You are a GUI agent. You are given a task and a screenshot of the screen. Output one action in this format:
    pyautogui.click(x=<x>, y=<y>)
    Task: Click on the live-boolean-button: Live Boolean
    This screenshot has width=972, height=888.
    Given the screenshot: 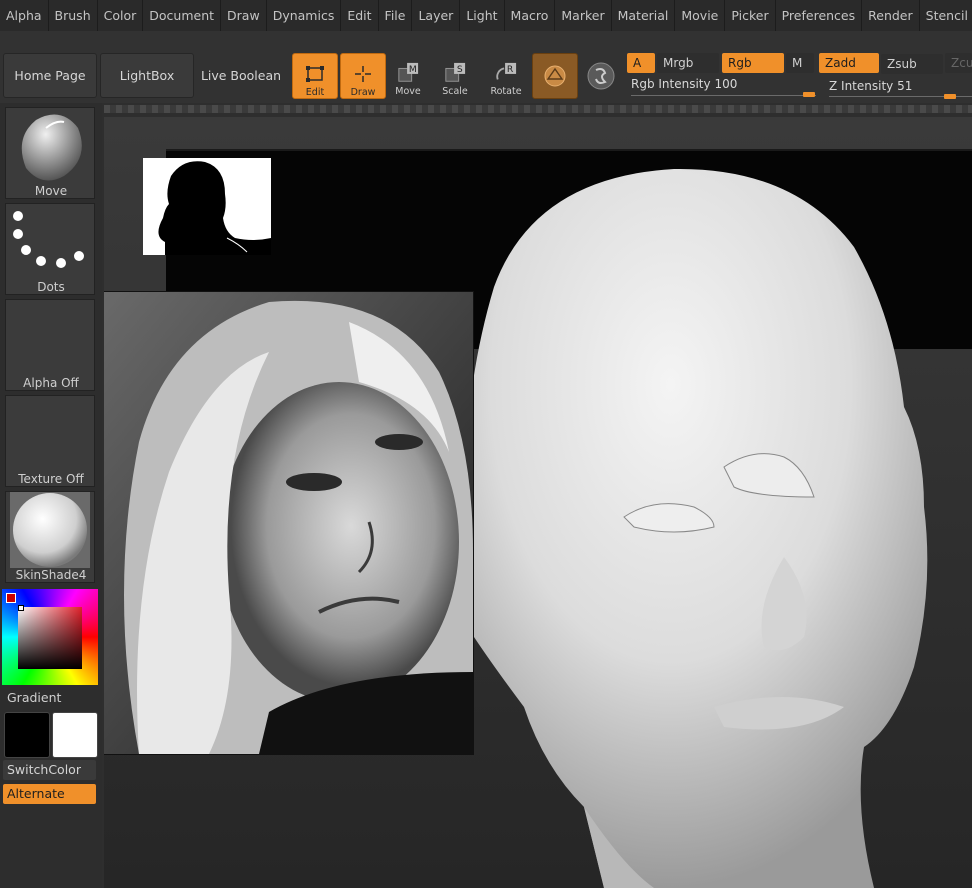 What is the action you would take?
    pyautogui.click(x=241, y=75)
    